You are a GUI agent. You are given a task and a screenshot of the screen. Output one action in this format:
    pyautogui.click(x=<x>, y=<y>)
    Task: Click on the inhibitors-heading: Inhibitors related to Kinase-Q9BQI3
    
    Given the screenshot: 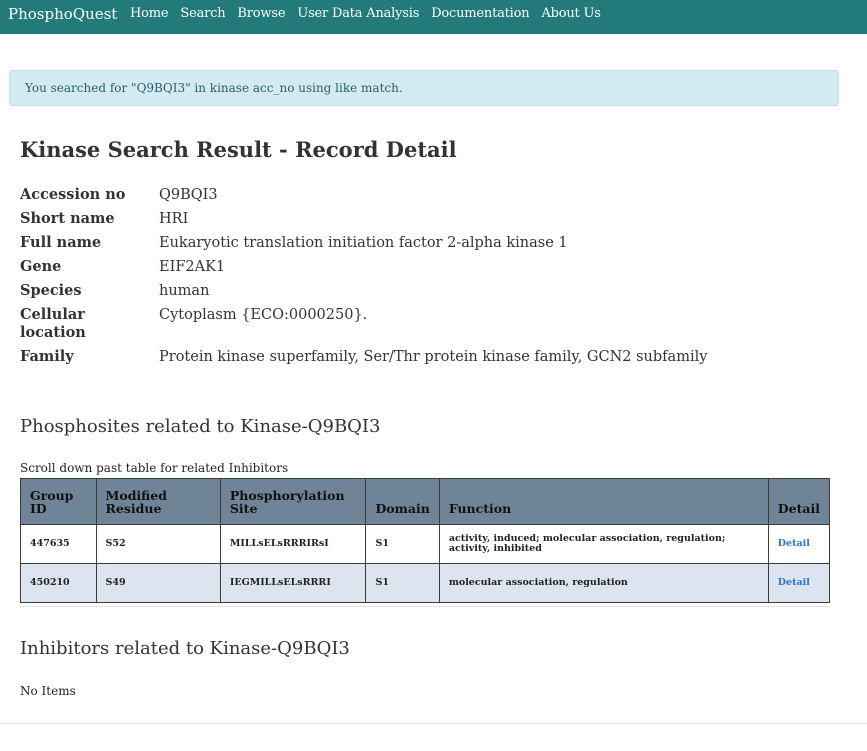 What is the action you would take?
    pyautogui.click(x=185, y=648)
    